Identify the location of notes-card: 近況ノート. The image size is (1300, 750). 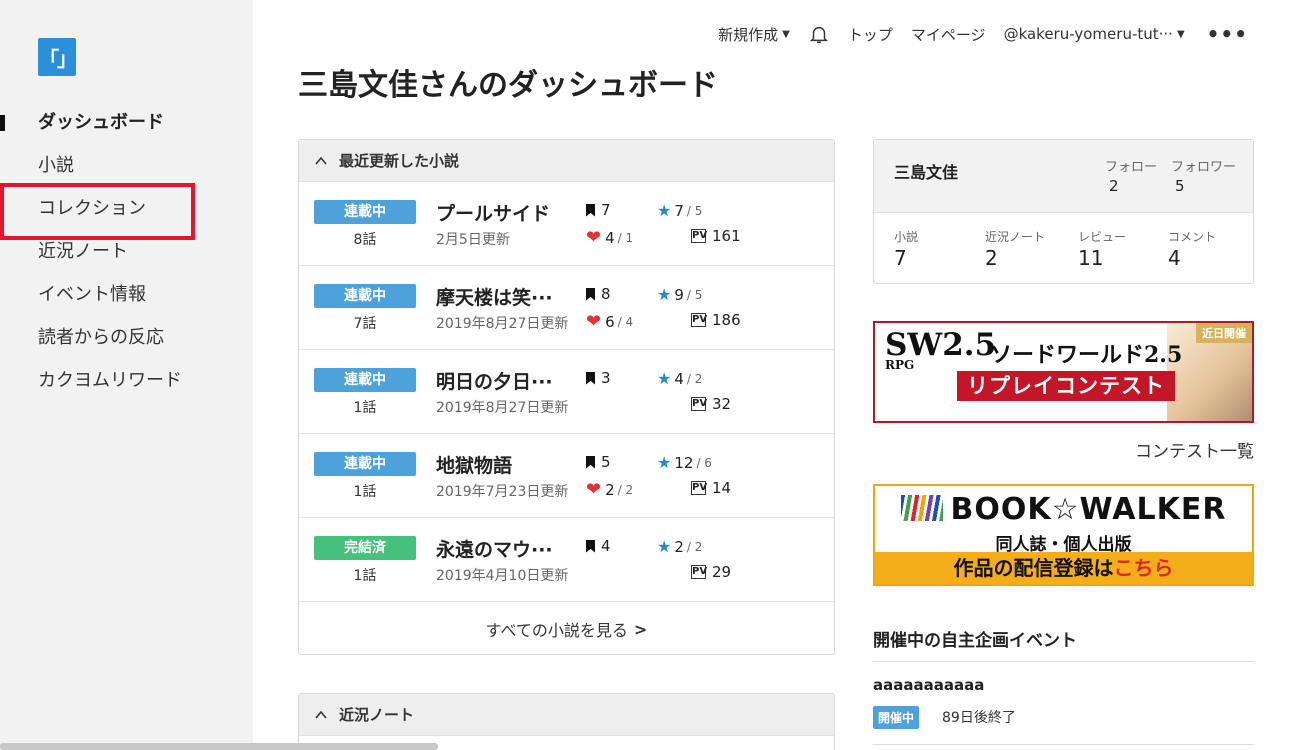
(566, 721).